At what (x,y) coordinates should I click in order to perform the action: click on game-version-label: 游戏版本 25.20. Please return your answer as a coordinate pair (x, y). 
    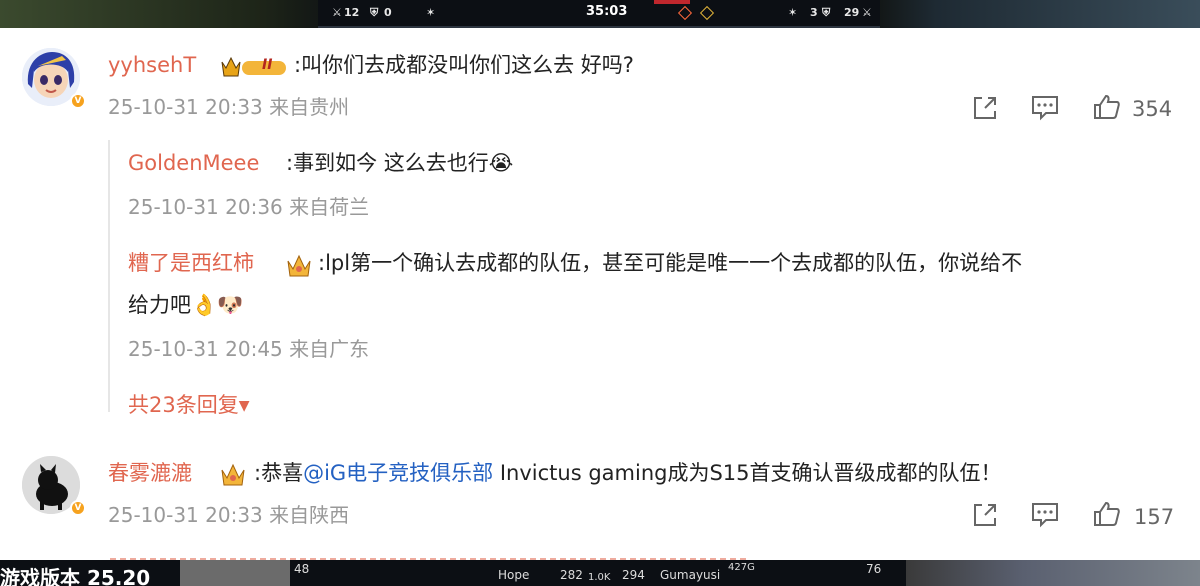
    Looking at the image, I should click on (75, 576).